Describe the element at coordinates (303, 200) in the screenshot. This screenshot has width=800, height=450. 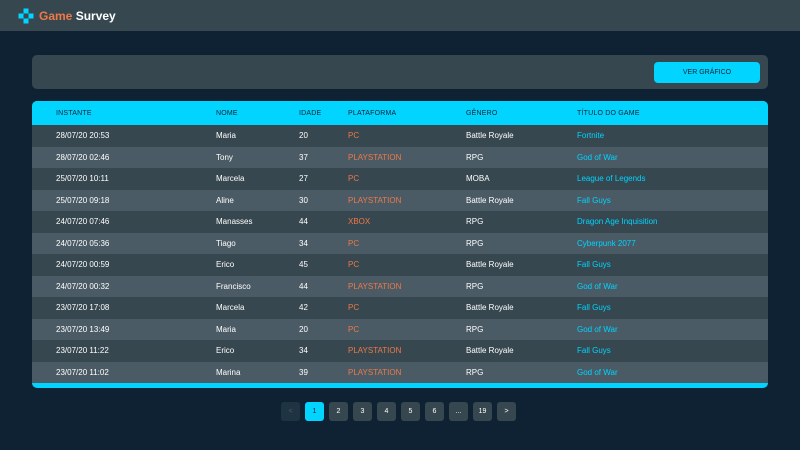
I see `cell-idade: 30` at that location.